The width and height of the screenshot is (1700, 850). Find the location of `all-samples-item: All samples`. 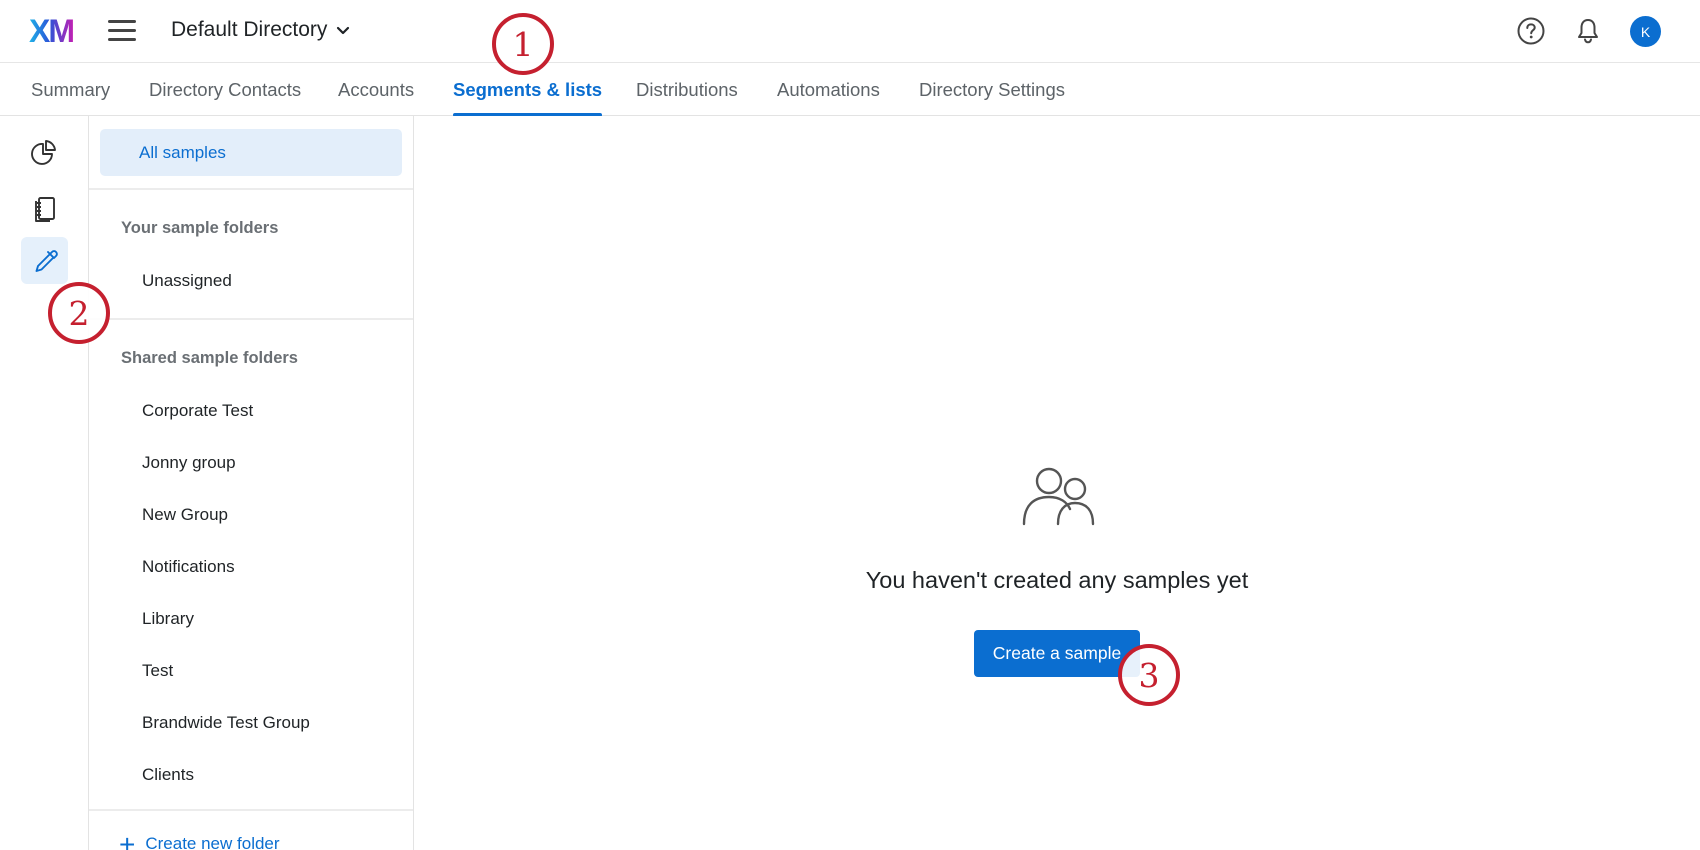

all-samples-item: All samples is located at coordinates (251, 152).